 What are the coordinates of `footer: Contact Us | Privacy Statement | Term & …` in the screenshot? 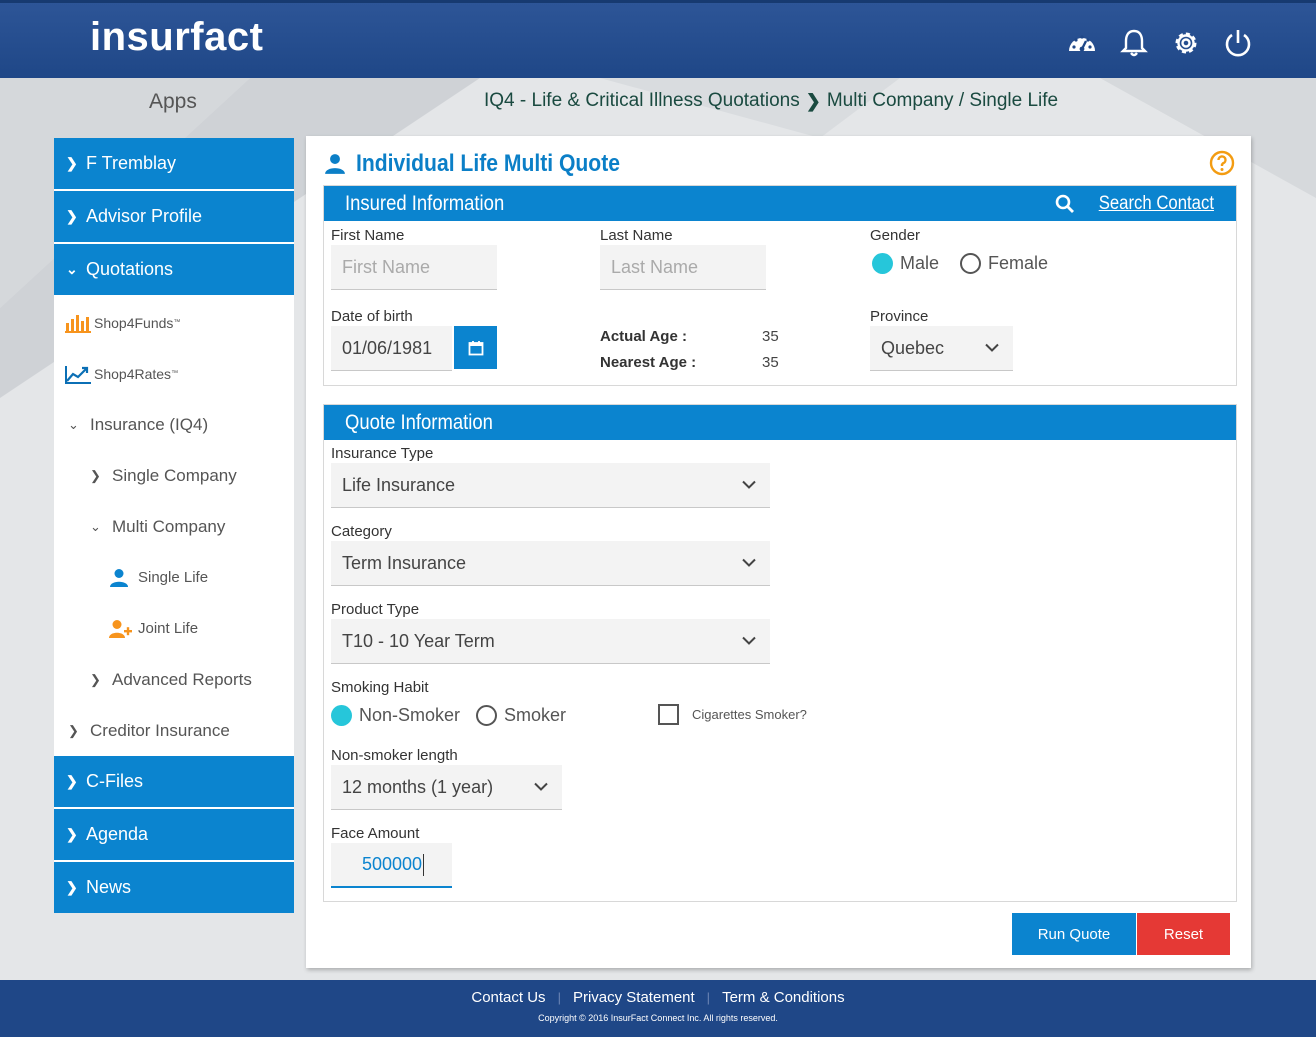 It's located at (658, 1008).